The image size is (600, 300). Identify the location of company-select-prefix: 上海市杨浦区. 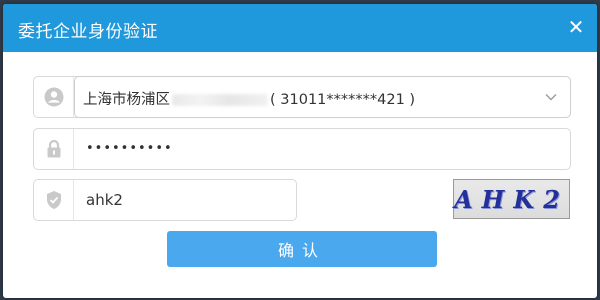
(126, 100).